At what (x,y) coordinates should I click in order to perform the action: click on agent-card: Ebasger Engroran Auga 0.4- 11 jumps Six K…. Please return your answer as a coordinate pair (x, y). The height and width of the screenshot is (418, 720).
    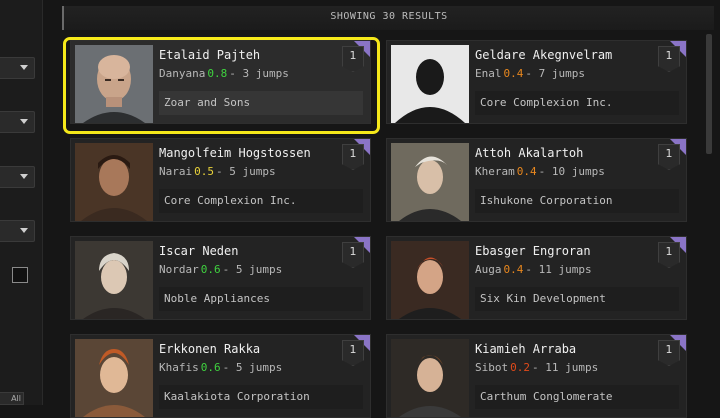
    Looking at the image, I should click on (536, 278).